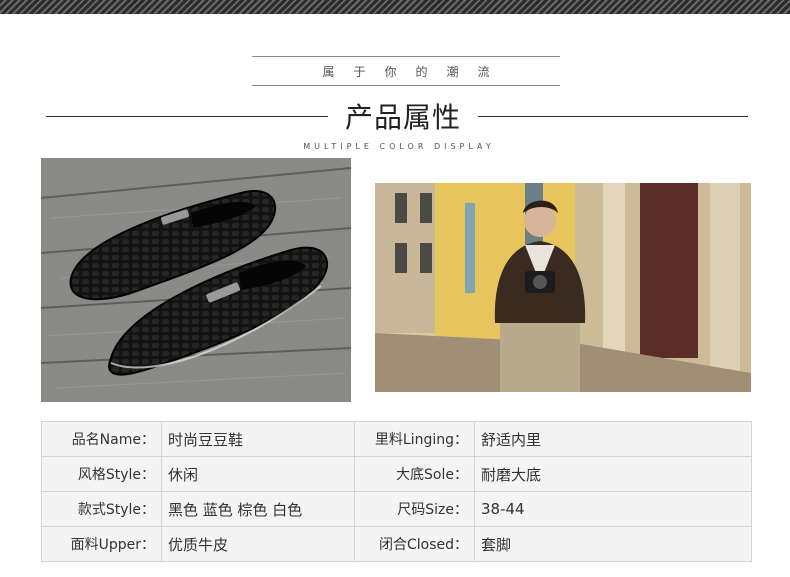 This screenshot has width=790, height=577. Describe the element at coordinates (101, 474) in the screenshot. I see `spec-label-style: 风格Style：` at that location.